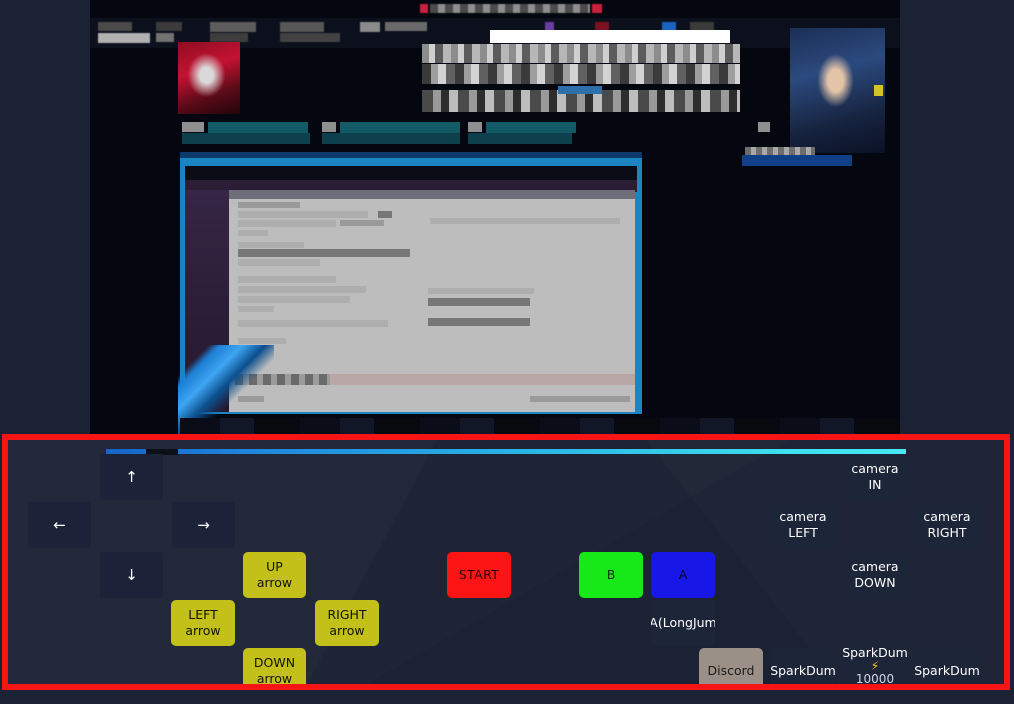 This screenshot has height=704, width=1014. I want to click on start-button: START, so click(479, 575).